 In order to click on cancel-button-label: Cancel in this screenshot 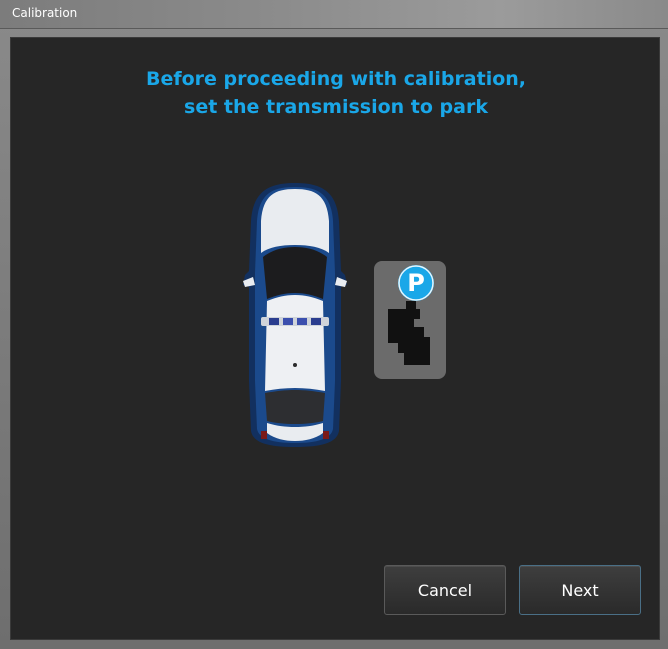, I will do `click(445, 590)`.